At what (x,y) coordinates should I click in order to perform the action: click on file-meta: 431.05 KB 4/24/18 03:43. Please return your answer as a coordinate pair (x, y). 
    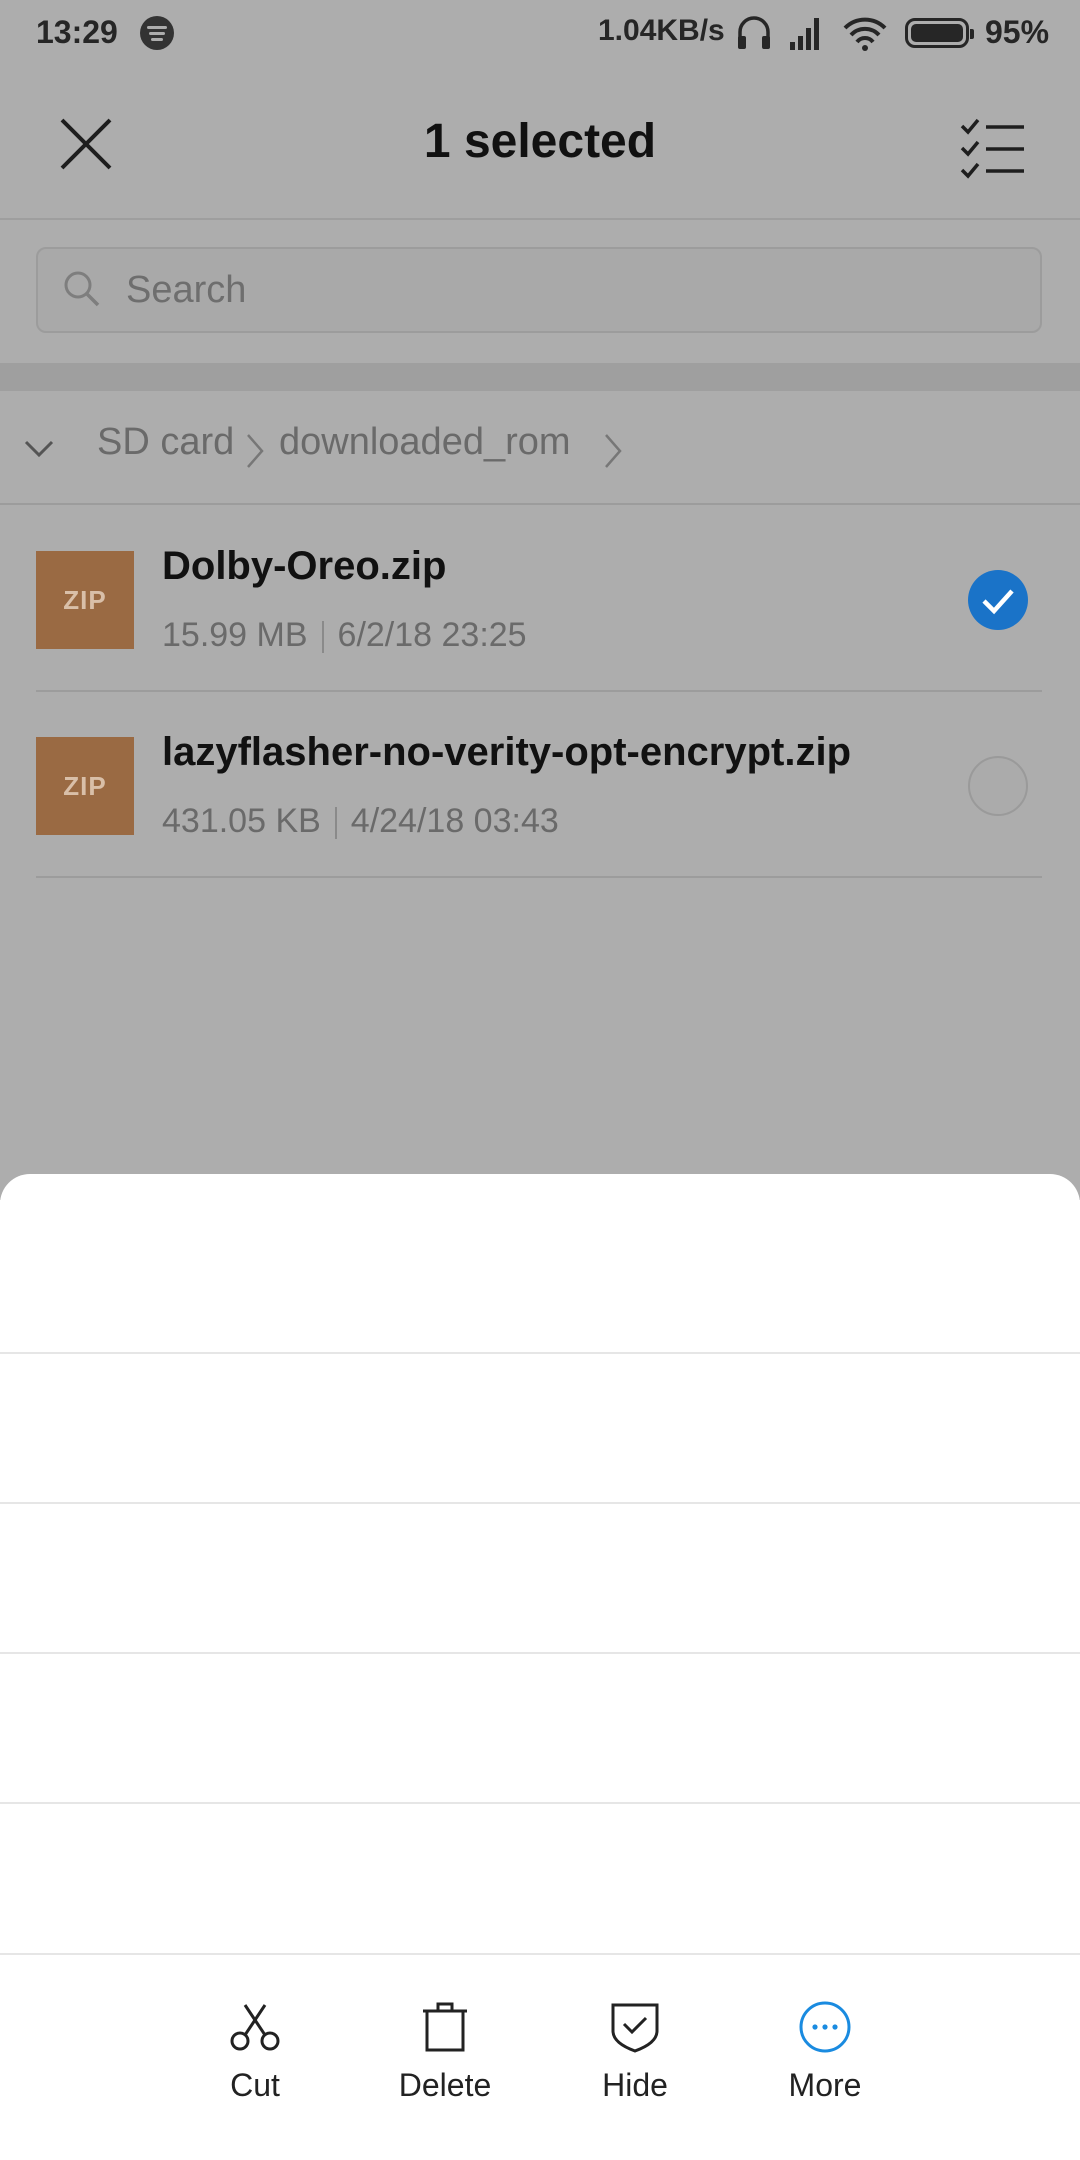
    Looking at the image, I should click on (360, 821).